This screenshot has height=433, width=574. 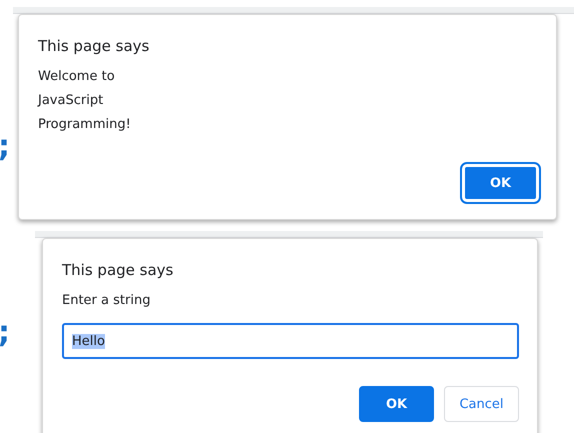 I want to click on text-input: Hello, so click(x=290, y=341).